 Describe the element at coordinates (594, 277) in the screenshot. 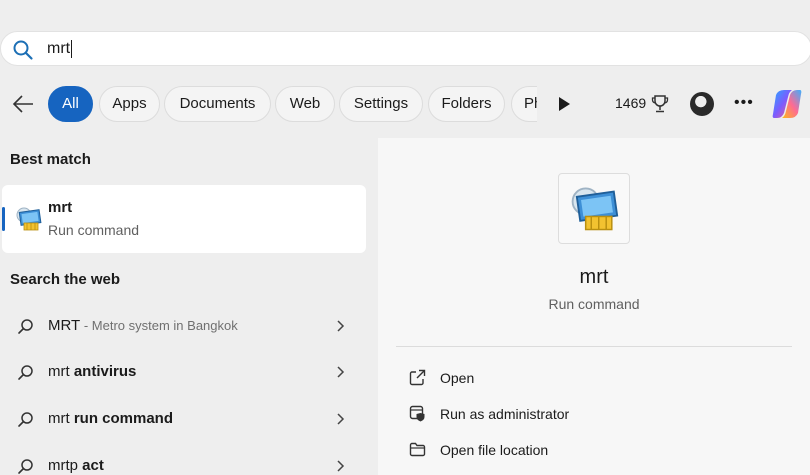

I see `preview-title: mrt` at that location.